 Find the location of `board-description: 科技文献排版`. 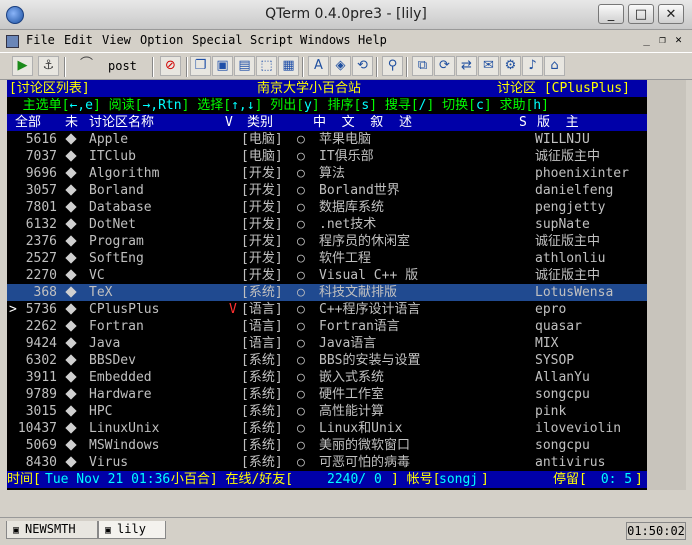

board-description: 科技文献排版 is located at coordinates (358, 292).